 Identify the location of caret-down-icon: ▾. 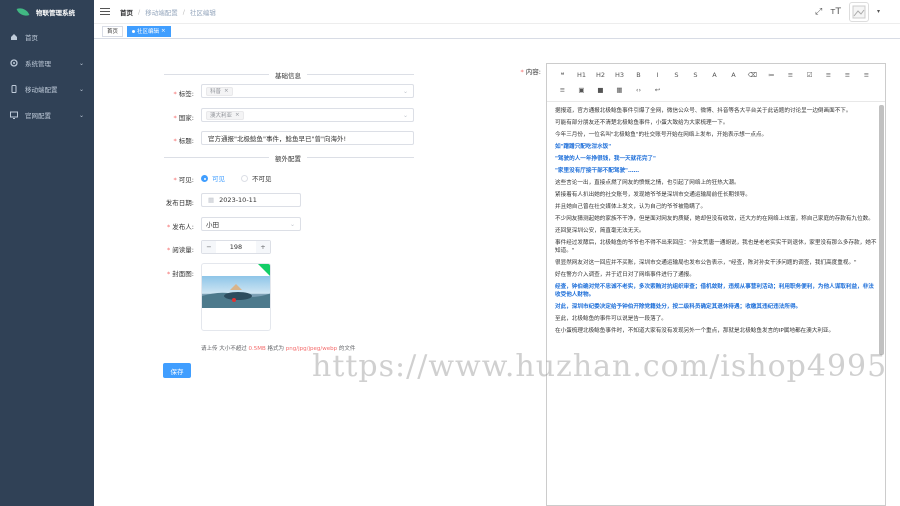
(878, 11).